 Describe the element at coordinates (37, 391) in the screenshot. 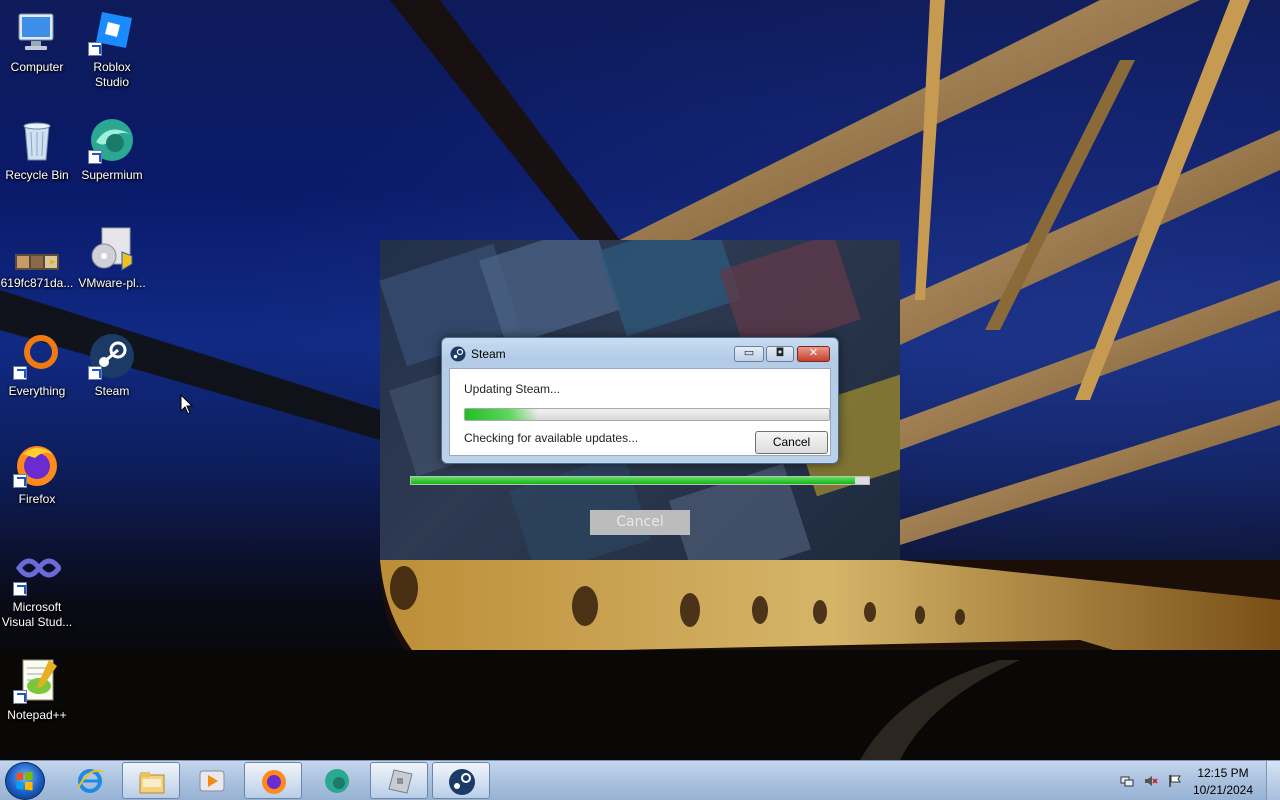

I see `desktop-icon-label: Everything` at that location.